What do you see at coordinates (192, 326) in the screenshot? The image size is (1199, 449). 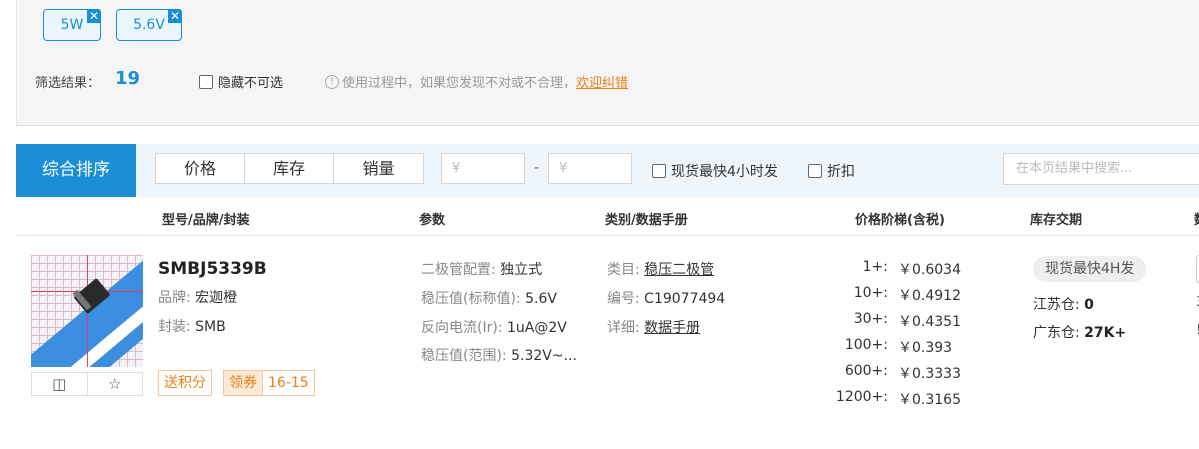 I see `product-package: 封装: SMB` at bounding box center [192, 326].